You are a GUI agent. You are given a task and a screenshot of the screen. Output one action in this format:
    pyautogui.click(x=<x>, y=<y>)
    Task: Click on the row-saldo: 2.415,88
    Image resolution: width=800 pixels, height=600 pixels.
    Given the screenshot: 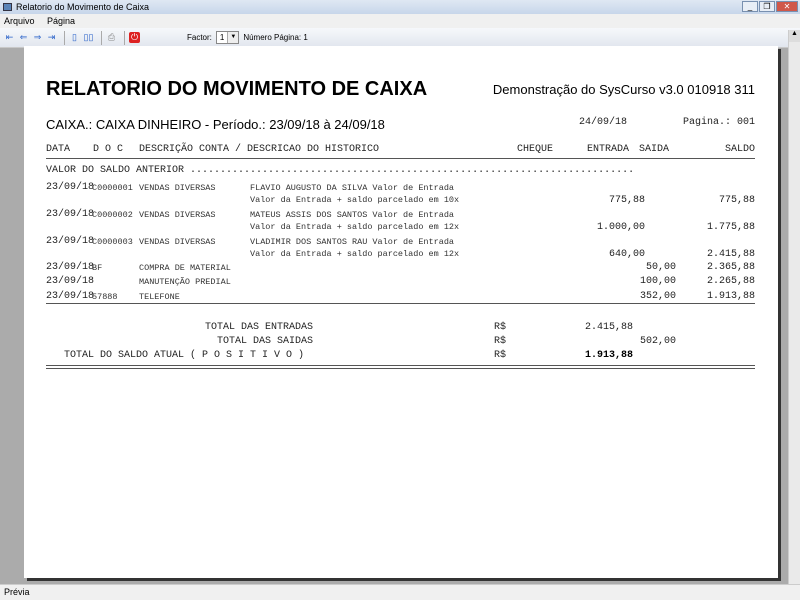 What is the action you would take?
    pyautogui.click(x=730, y=254)
    